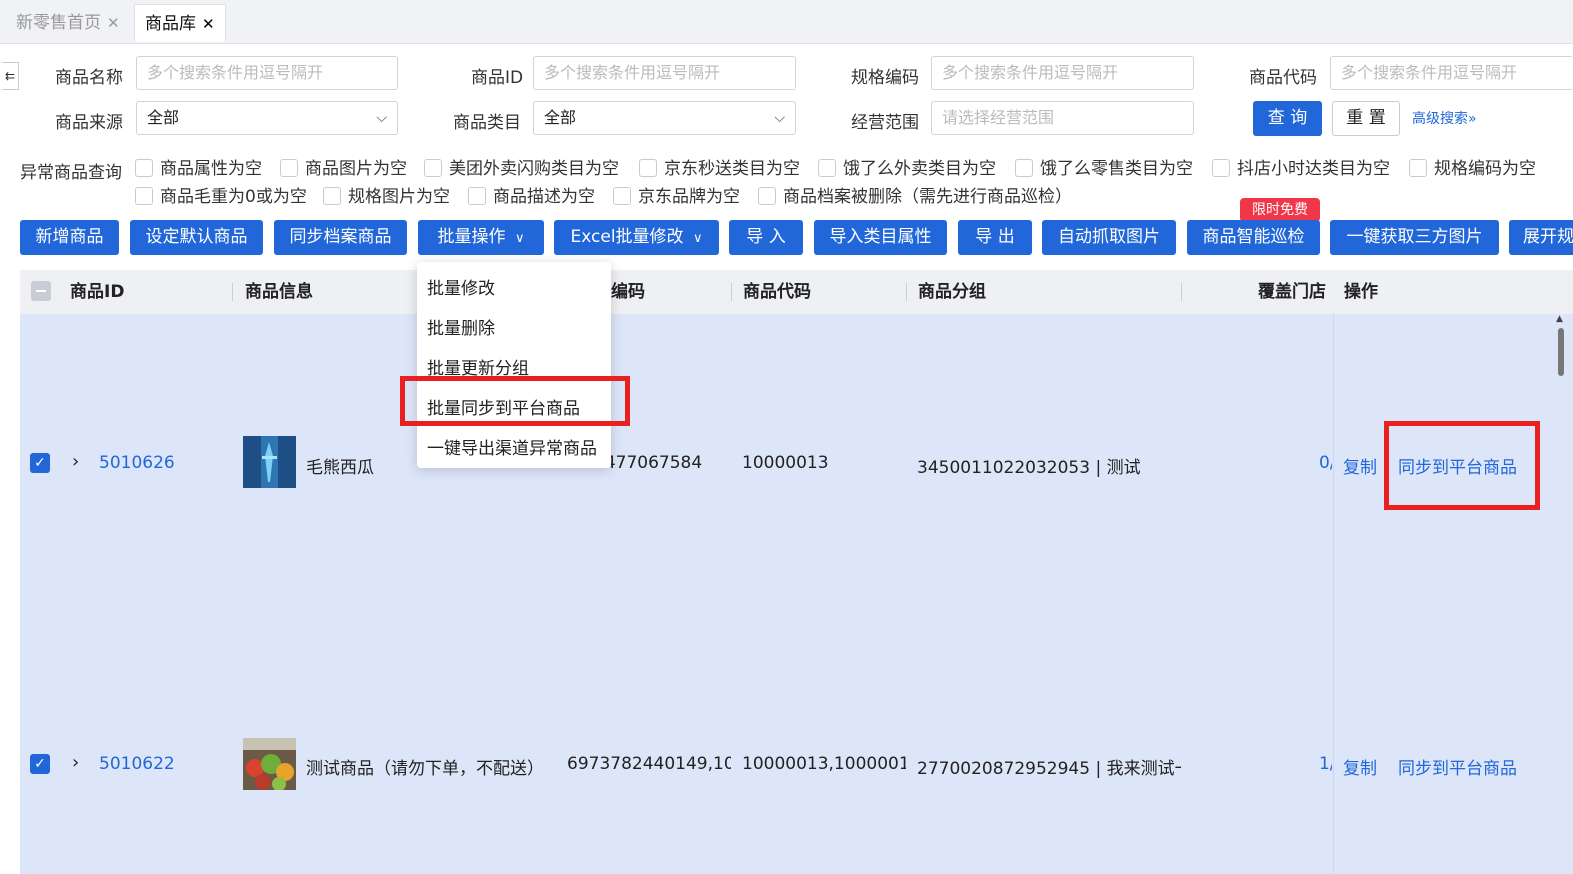 The width and height of the screenshot is (1573, 874). What do you see at coordinates (628, 292) in the screenshot?
I see `col-spec-code: 编码` at bounding box center [628, 292].